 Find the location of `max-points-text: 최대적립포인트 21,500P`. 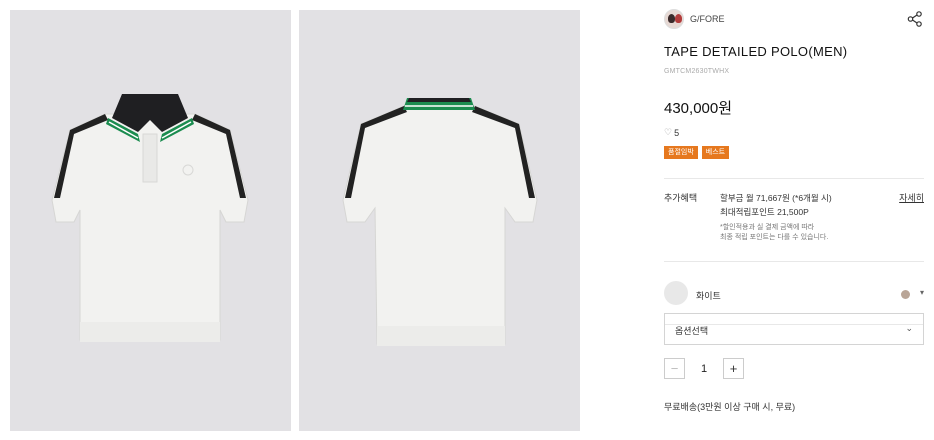

max-points-text: 최대적립포인트 21,500P is located at coordinates (764, 212).